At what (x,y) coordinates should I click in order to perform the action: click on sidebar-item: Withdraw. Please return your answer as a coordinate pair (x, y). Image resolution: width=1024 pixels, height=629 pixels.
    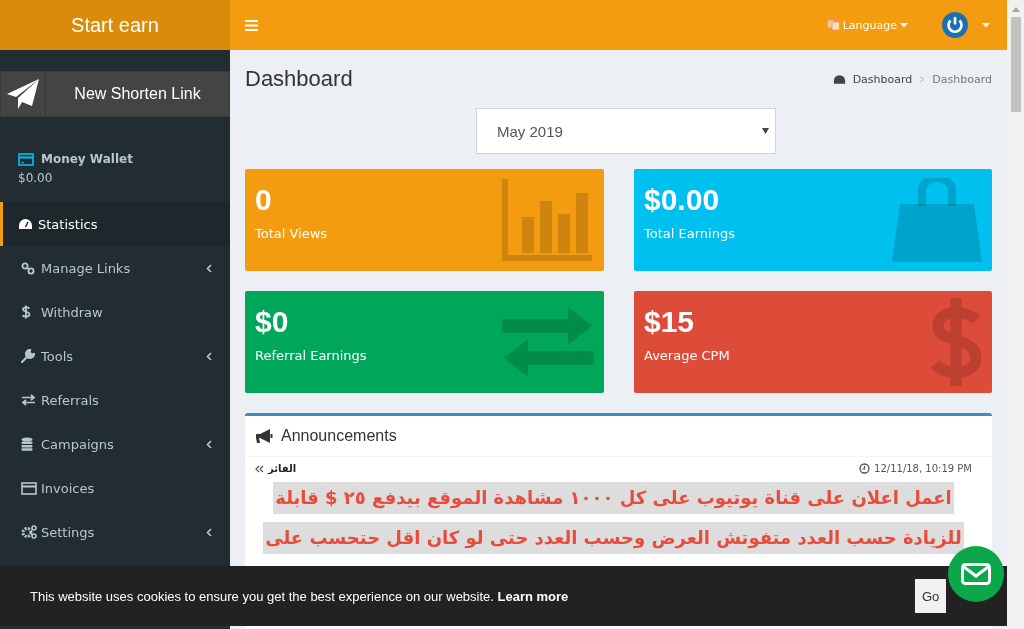
    Looking at the image, I should click on (115, 312).